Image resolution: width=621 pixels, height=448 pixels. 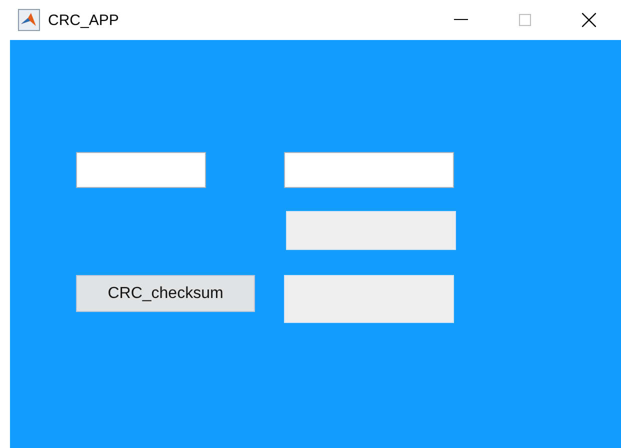 I want to click on maximize-icon, so click(x=525, y=20).